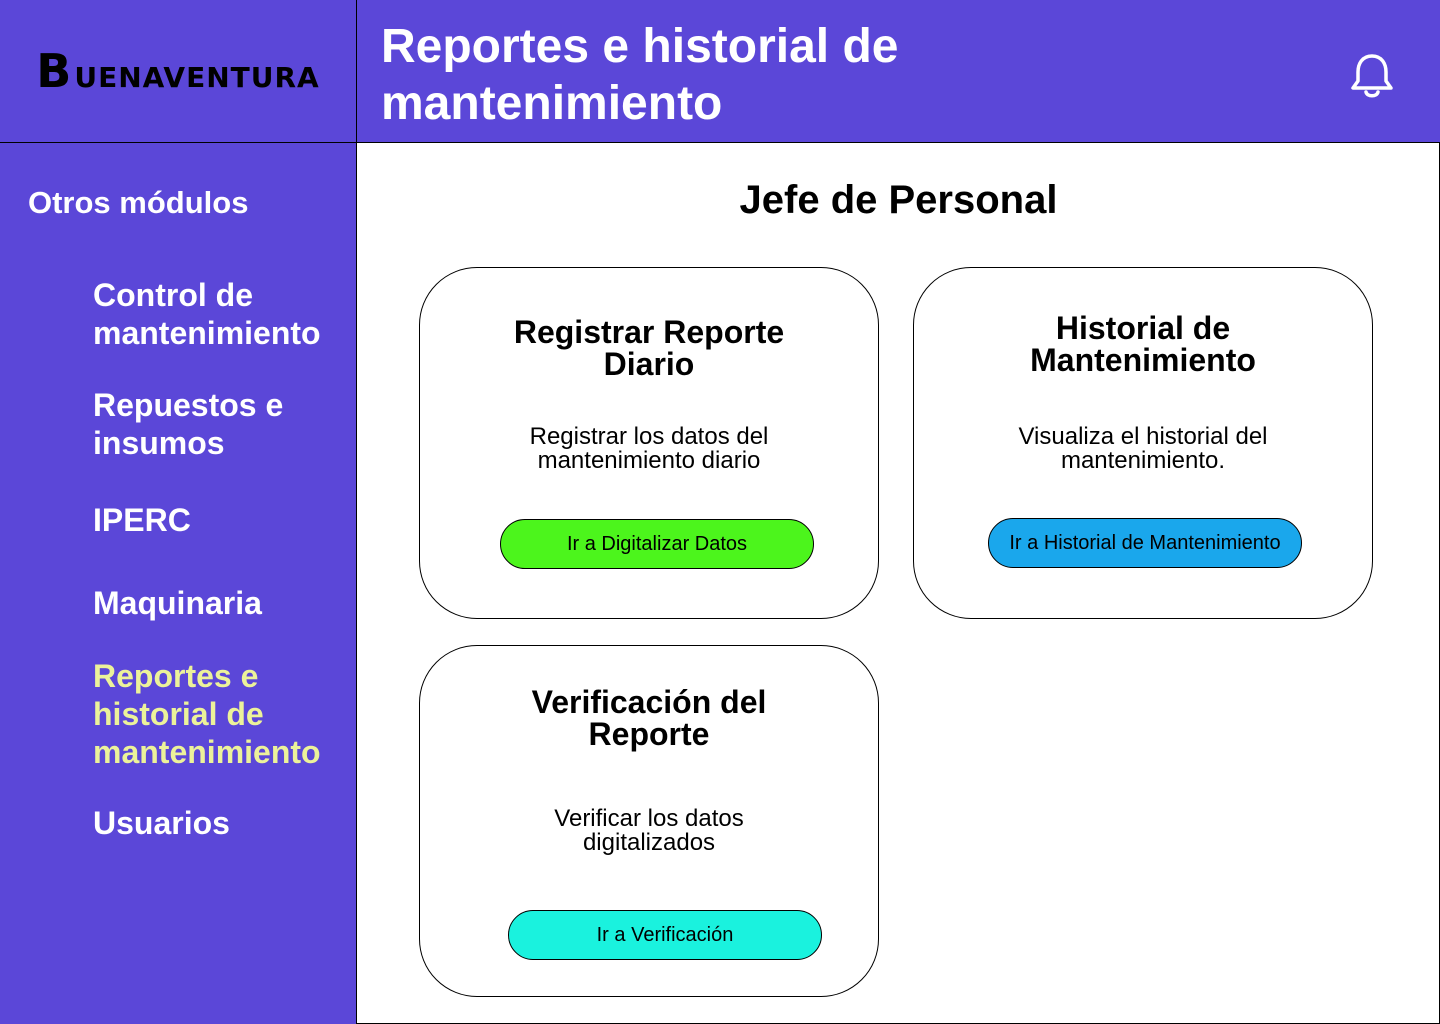  I want to click on logo-area: B UENAVENTURA, so click(178, 71).